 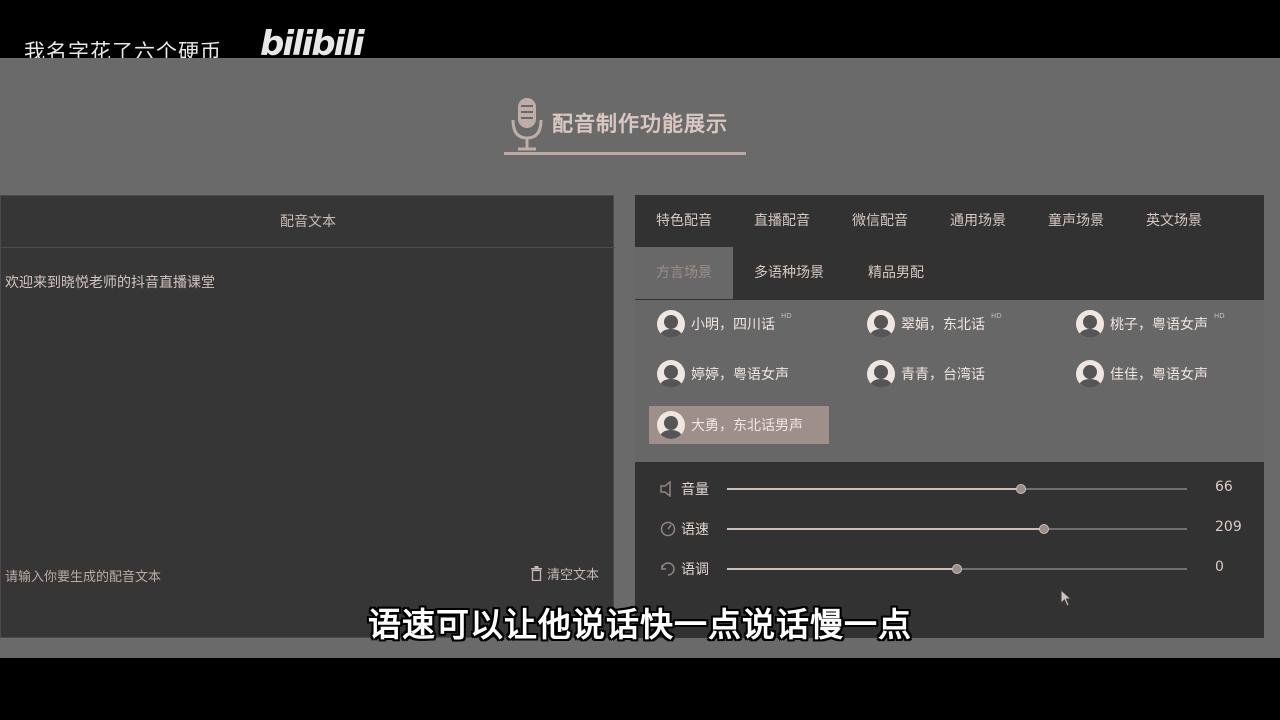 I want to click on page-heading: 配音制作功能展示, so click(x=625, y=124).